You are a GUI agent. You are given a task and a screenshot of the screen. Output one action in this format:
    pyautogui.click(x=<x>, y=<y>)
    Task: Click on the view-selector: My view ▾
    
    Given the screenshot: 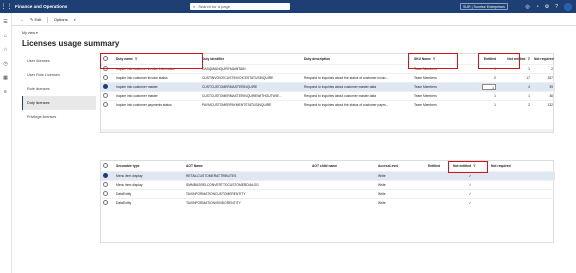 What is the action you would take?
    pyautogui.click(x=30, y=33)
    